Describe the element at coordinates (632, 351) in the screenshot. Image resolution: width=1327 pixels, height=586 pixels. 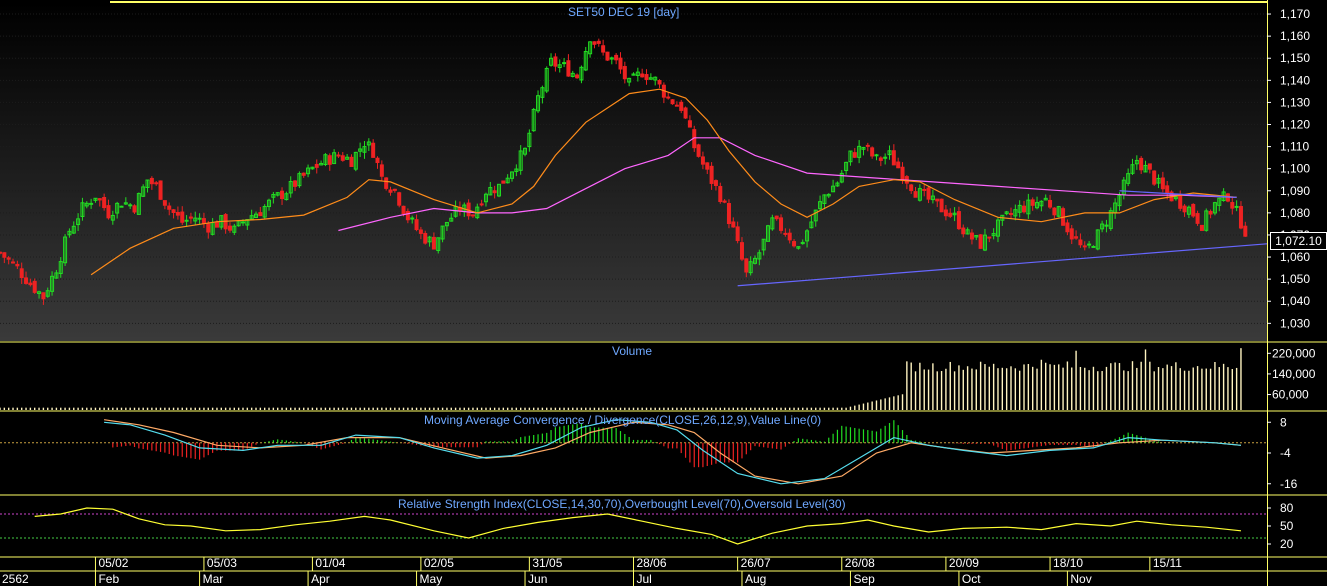
I see `volume-panel-title: Volume` at that location.